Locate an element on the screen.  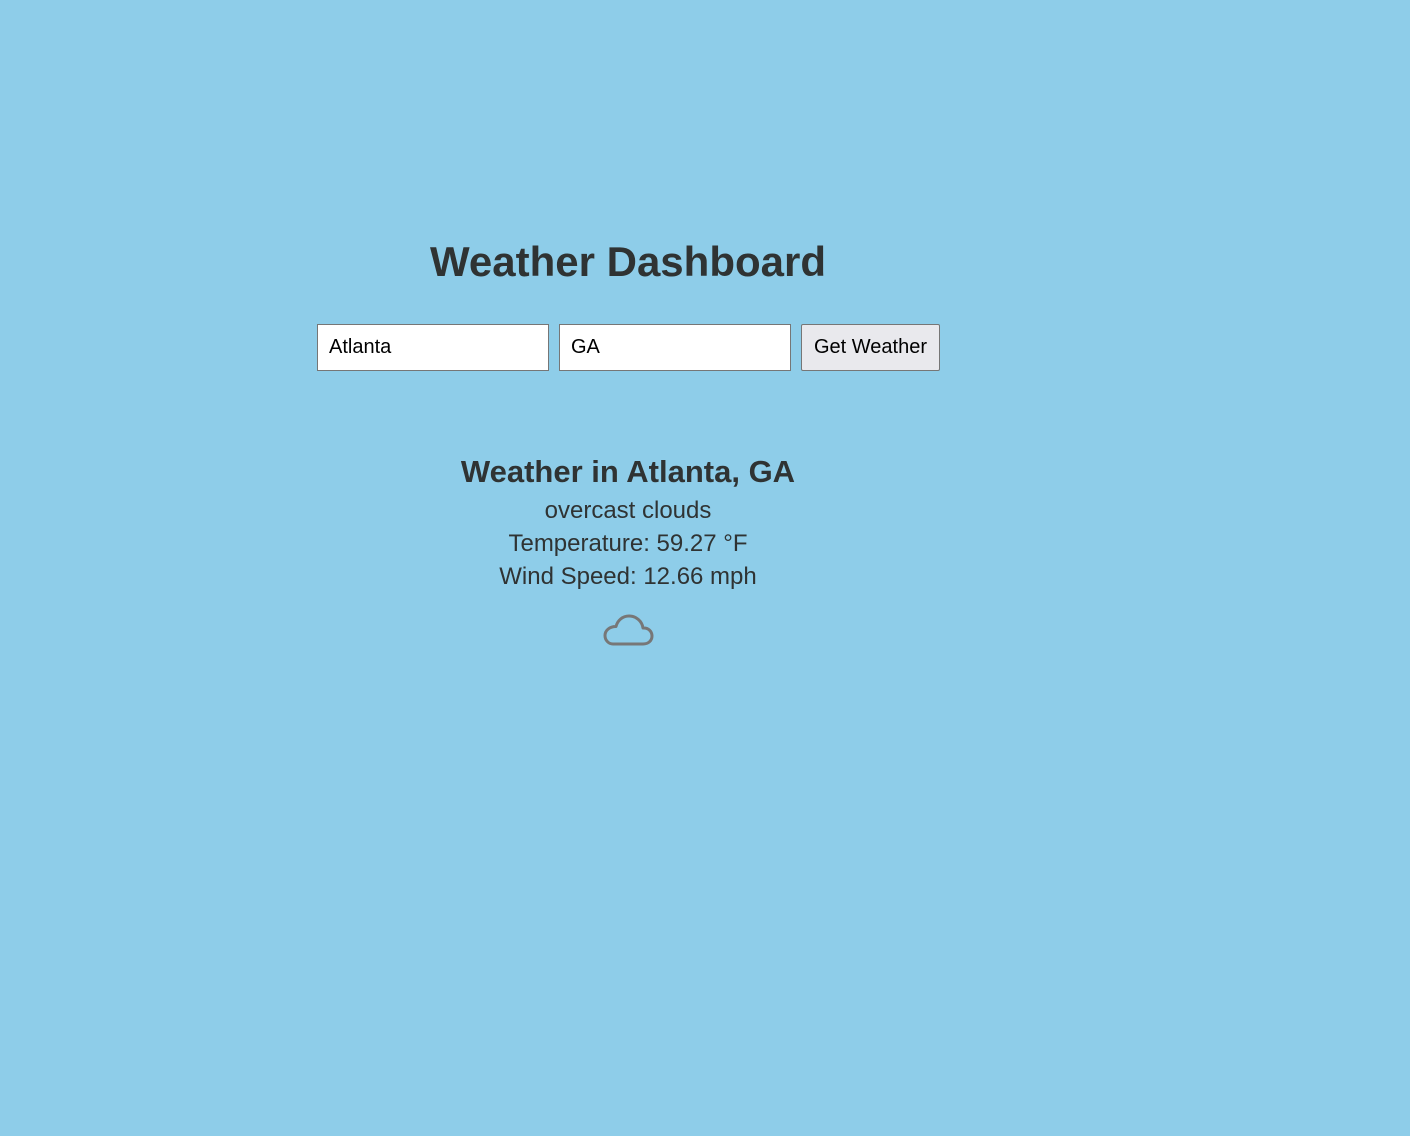
weather-description: overcast clouds is located at coordinates (628, 510).